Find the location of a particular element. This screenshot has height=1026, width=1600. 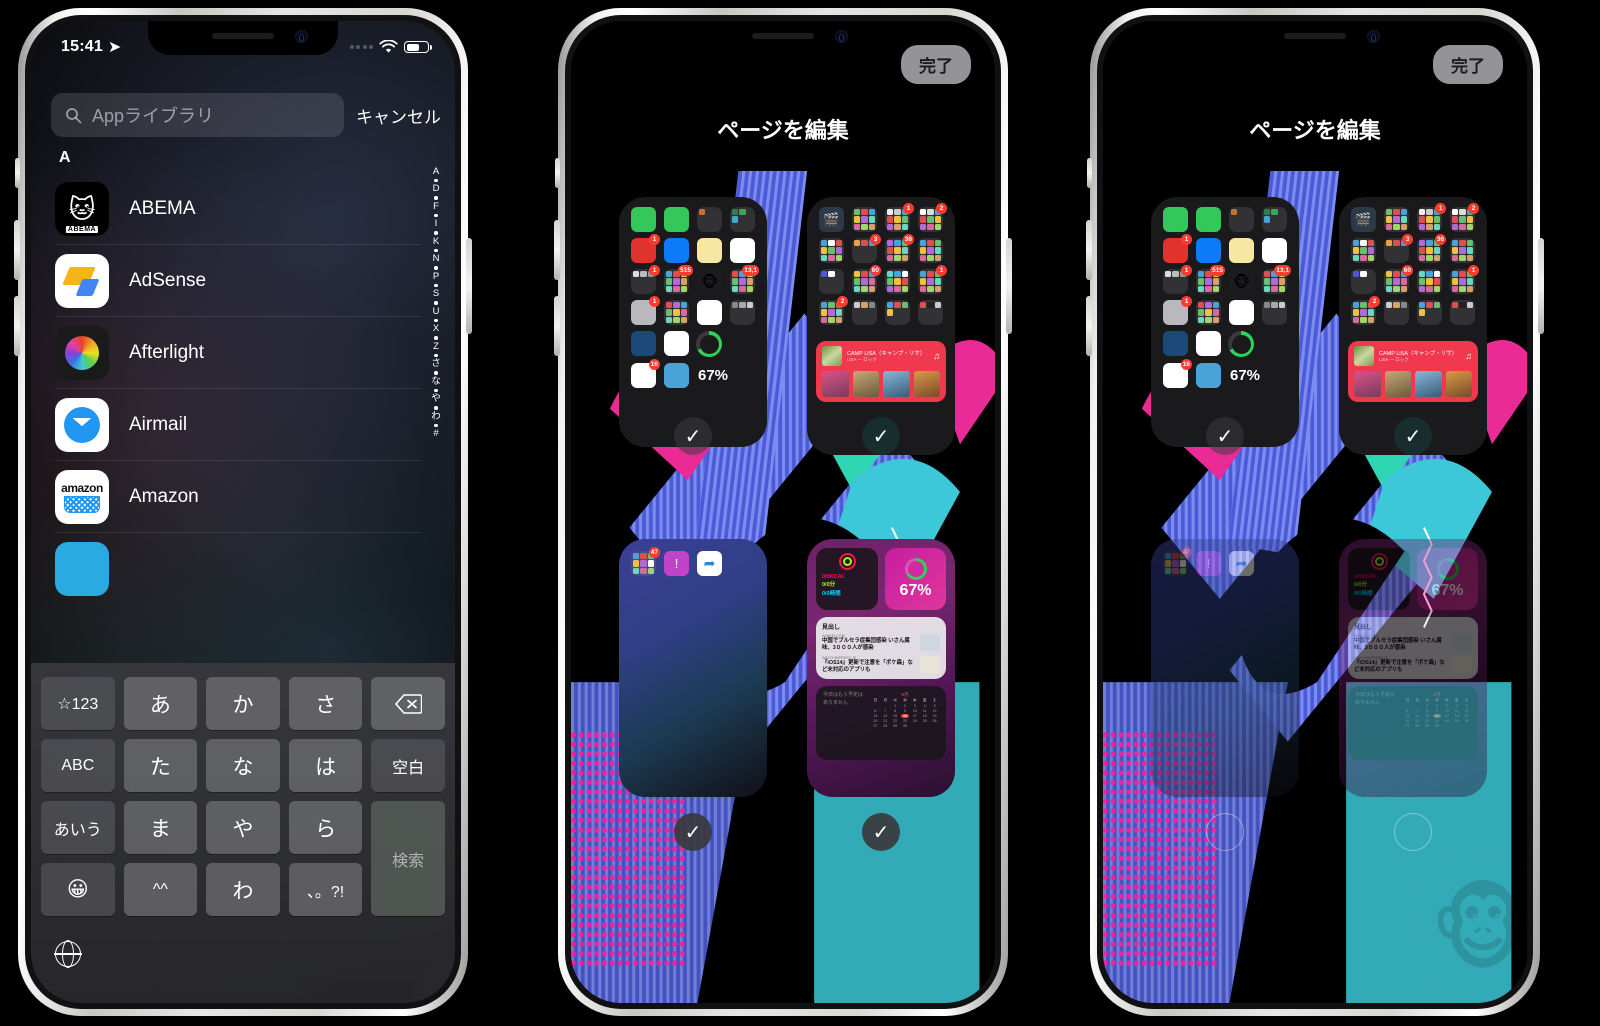

backspace-icon is located at coordinates (408, 703).